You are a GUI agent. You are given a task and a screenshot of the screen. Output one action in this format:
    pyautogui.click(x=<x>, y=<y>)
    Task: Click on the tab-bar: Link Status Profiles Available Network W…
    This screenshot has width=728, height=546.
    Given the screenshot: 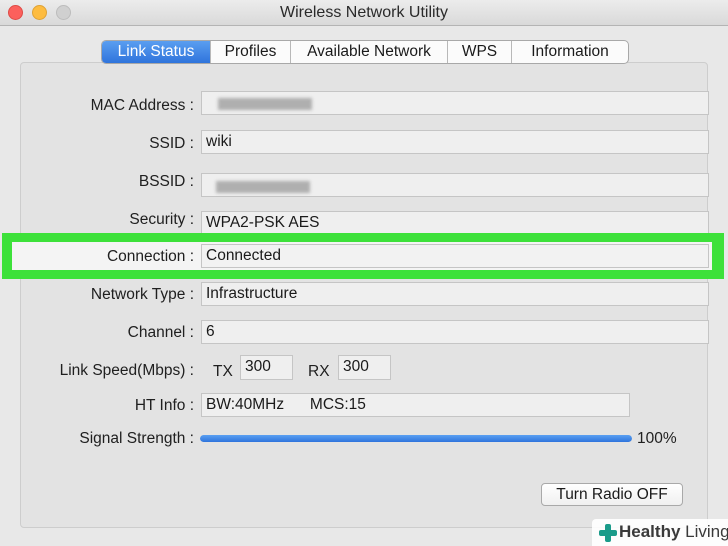 What is the action you would take?
    pyautogui.click(x=365, y=52)
    